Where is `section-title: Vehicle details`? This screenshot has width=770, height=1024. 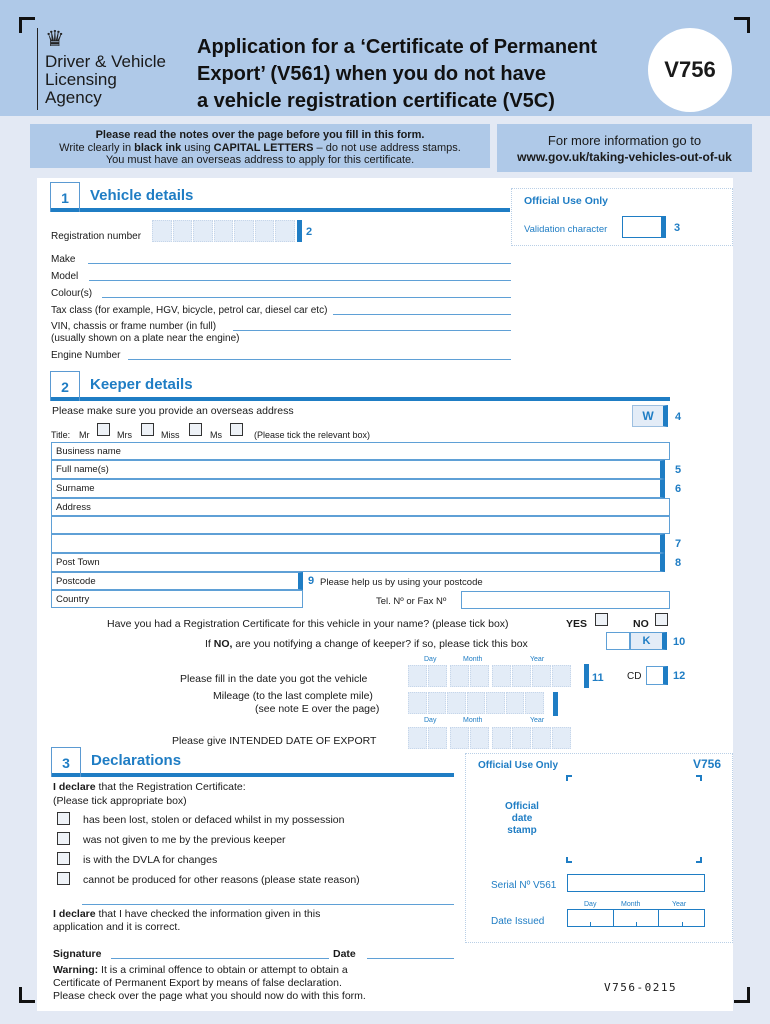 section-title: Vehicle details is located at coordinates (142, 195).